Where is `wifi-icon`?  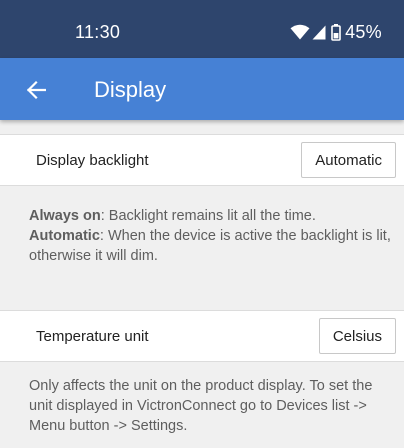
wifi-icon is located at coordinates (300, 32).